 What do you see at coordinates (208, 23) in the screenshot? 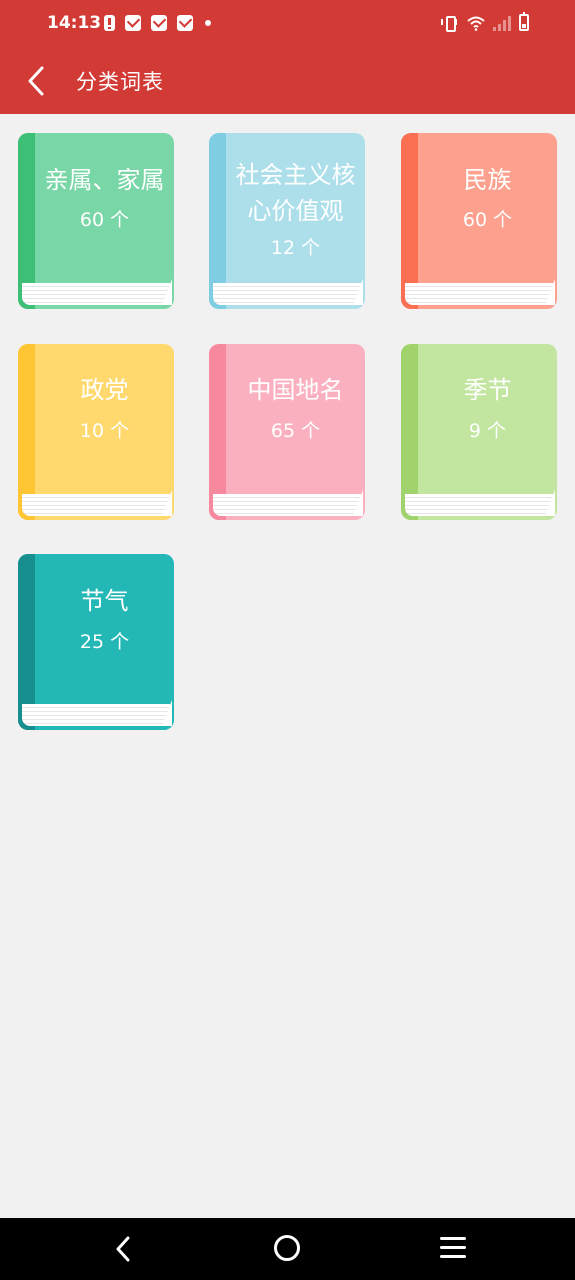
I see `more-notifications-dot-icon` at bounding box center [208, 23].